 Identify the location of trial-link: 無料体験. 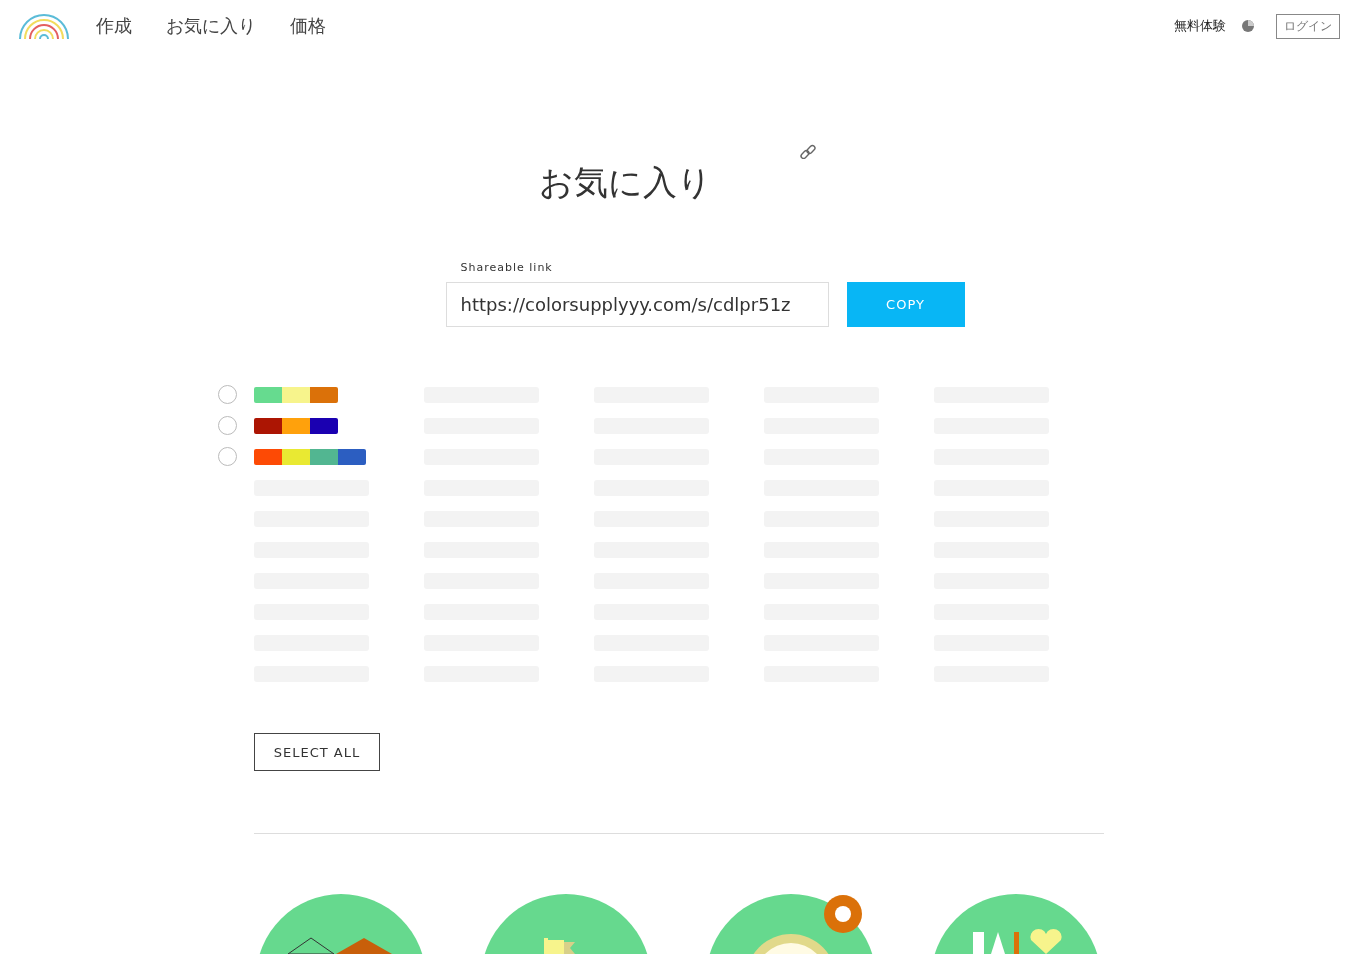
(1200, 26).